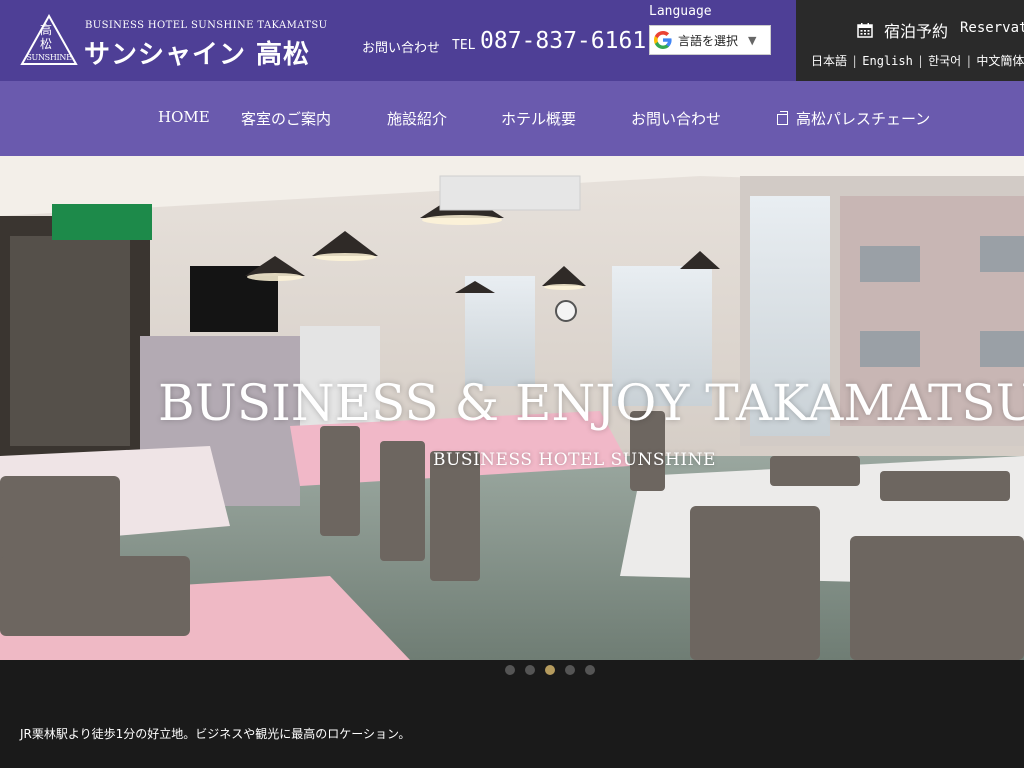  What do you see at coordinates (752, 40) in the screenshot?
I see `chevron-down-icon: ▼` at bounding box center [752, 40].